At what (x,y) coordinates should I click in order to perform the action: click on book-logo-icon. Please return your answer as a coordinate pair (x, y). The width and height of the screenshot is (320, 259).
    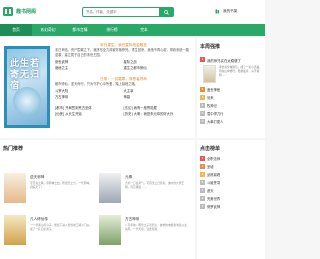
    Looking at the image, I should click on (8, 11).